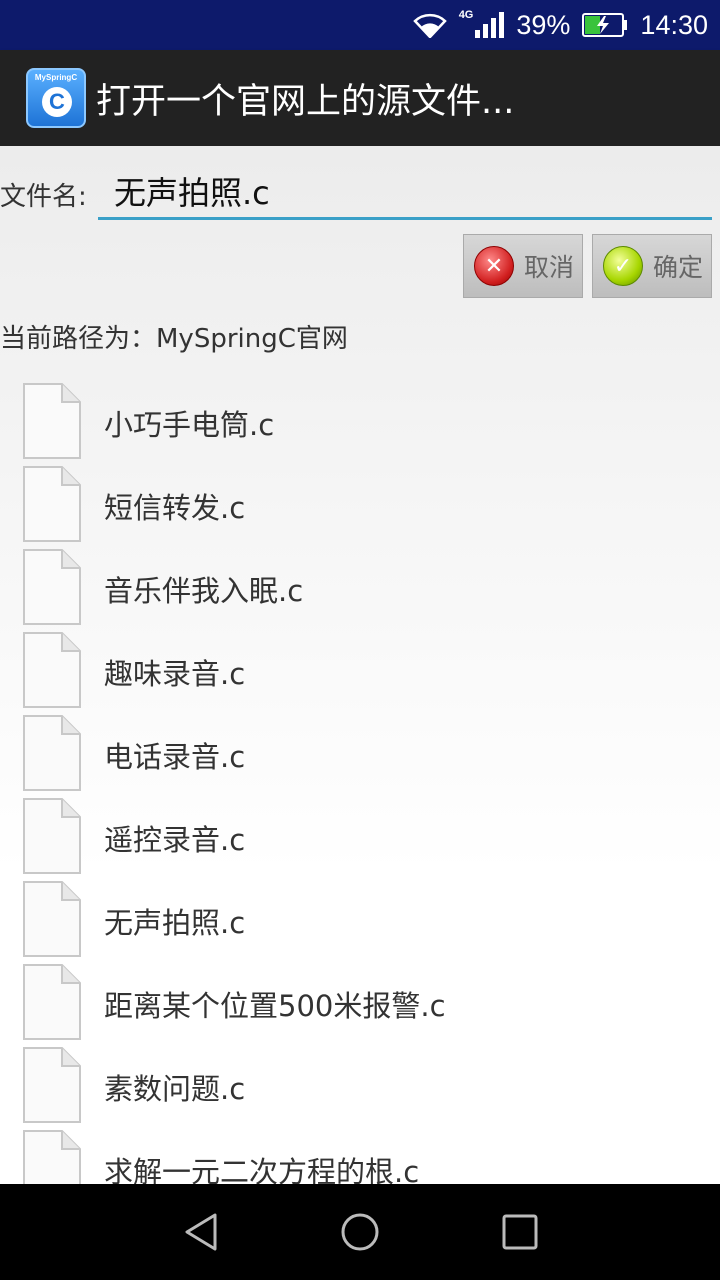 This screenshot has height=1280, width=720. I want to click on file-name: 短信转发.c, so click(175, 508).